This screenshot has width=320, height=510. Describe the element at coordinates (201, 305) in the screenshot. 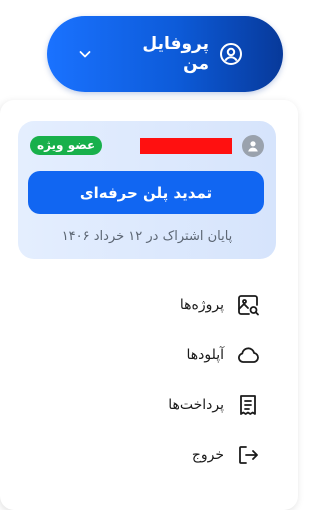

I see `menu-item-label: پروژه‌ها` at that location.